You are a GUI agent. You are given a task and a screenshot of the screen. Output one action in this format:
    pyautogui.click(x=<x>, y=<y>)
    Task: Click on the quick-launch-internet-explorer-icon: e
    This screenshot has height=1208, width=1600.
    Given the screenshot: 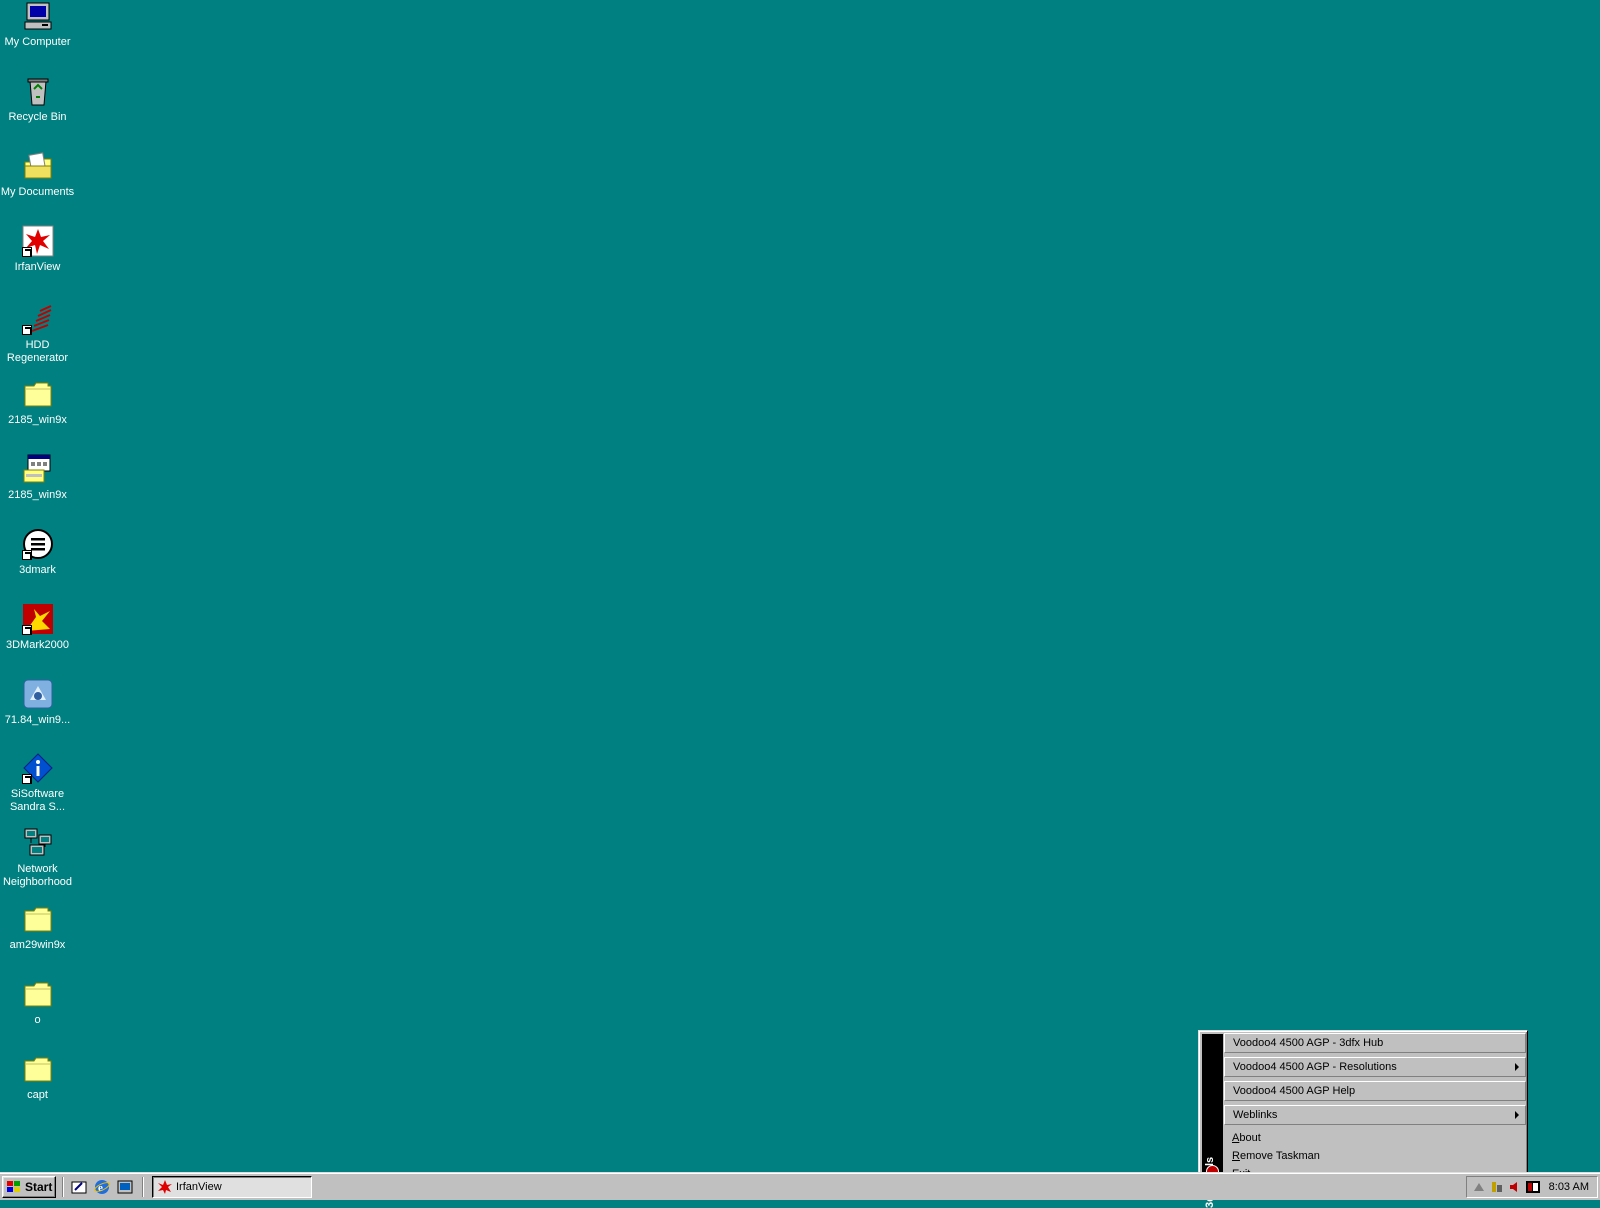 What is the action you would take?
    pyautogui.click(x=102, y=1187)
    